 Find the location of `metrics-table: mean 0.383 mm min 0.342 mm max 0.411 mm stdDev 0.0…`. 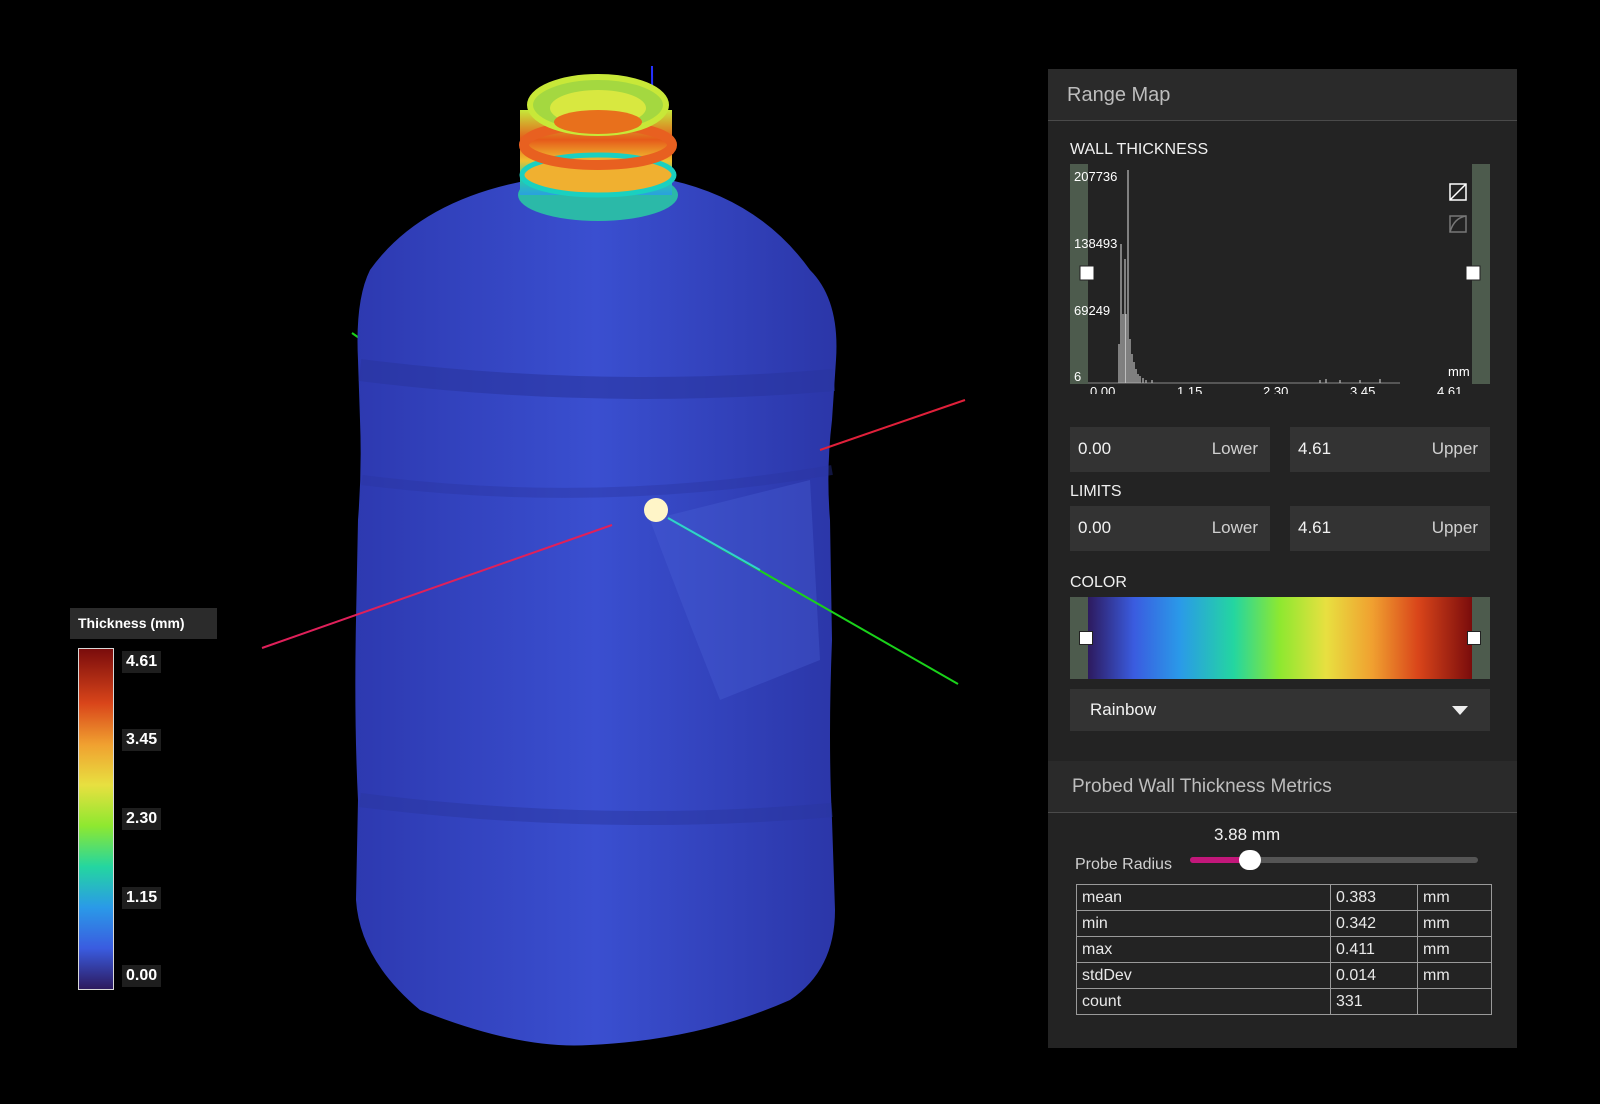

metrics-table: mean 0.383 mm min 0.342 mm max 0.411 mm stdDev 0.0… is located at coordinates (1284, 949).